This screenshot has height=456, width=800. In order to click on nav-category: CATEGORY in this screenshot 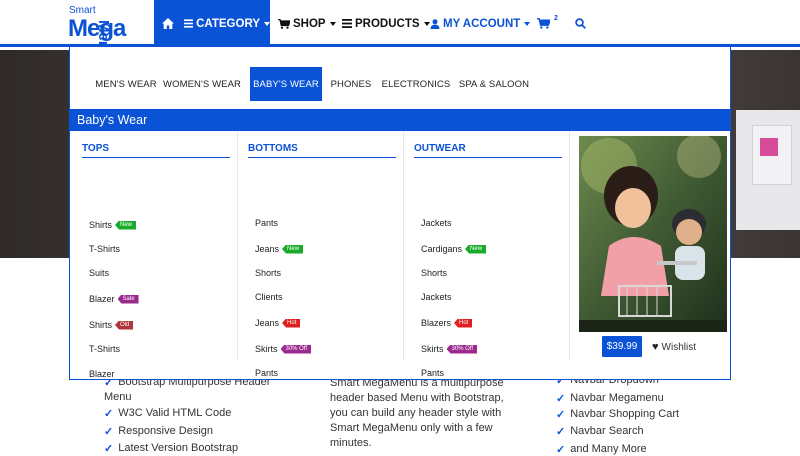, I will do `click(227, 23)`.